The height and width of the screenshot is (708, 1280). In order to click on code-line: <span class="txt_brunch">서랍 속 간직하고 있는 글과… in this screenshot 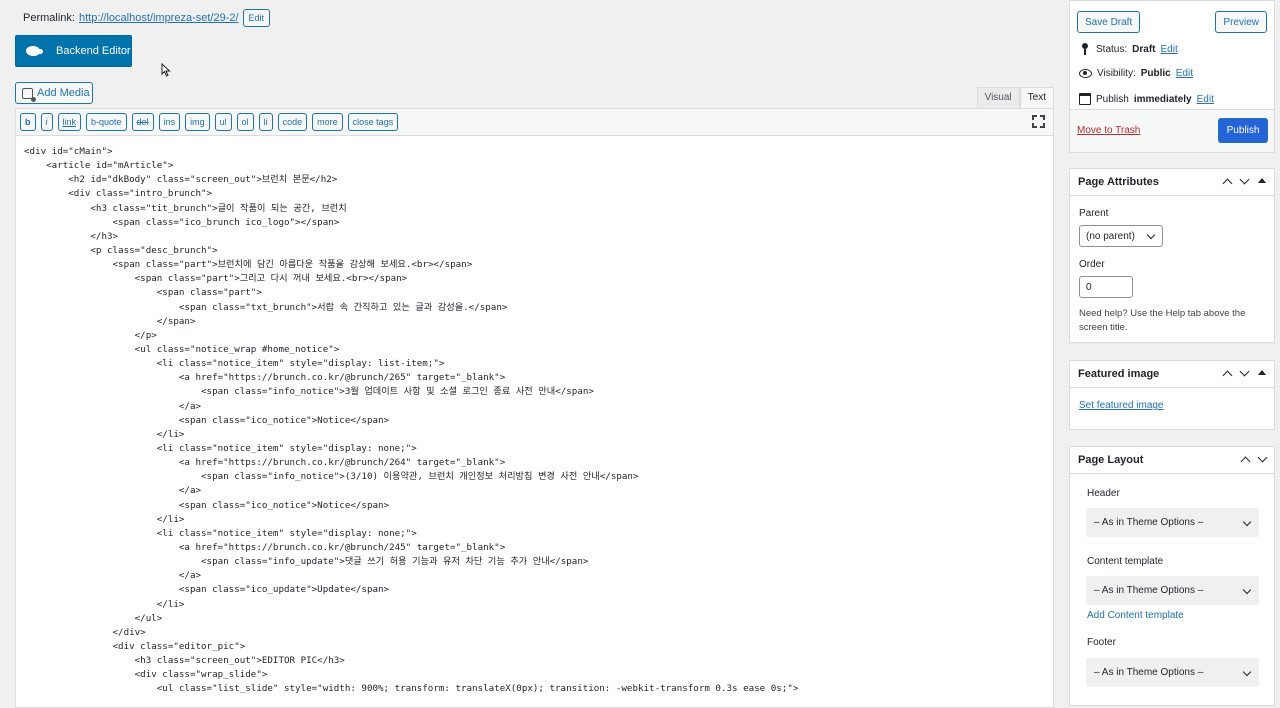, I will do `click(266, 307)`.